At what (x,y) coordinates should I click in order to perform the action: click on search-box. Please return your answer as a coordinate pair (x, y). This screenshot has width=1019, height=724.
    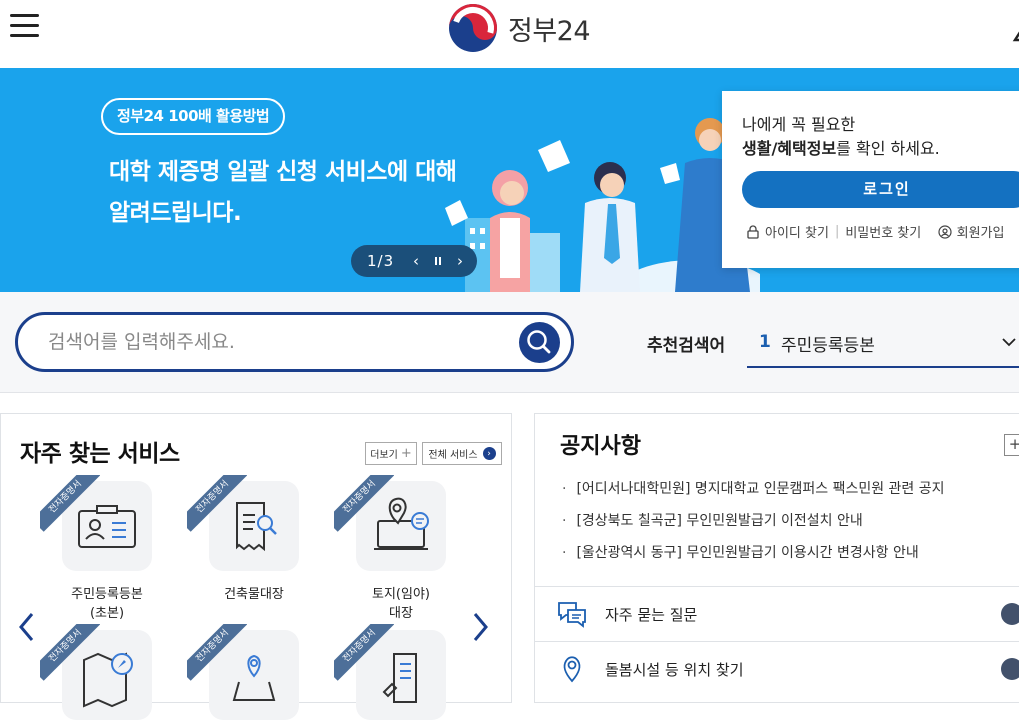
    Looking at the image, I should click on (294, 342).